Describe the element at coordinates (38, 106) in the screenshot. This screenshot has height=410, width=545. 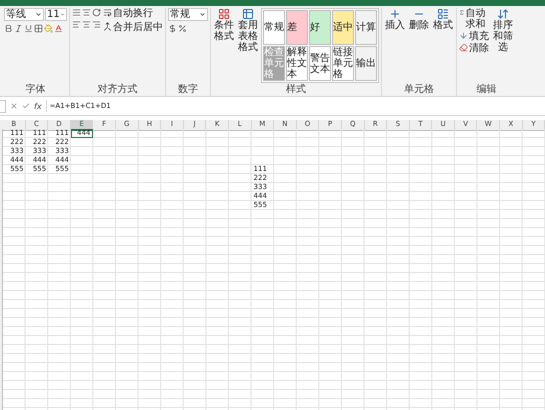
I see `function-label: fx` at that location.